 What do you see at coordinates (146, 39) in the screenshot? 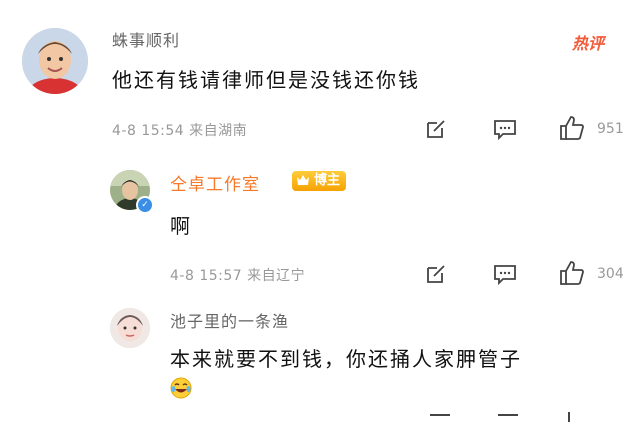
I see `comment-username: 蛛事顺利` at bounding box center [146, 39].